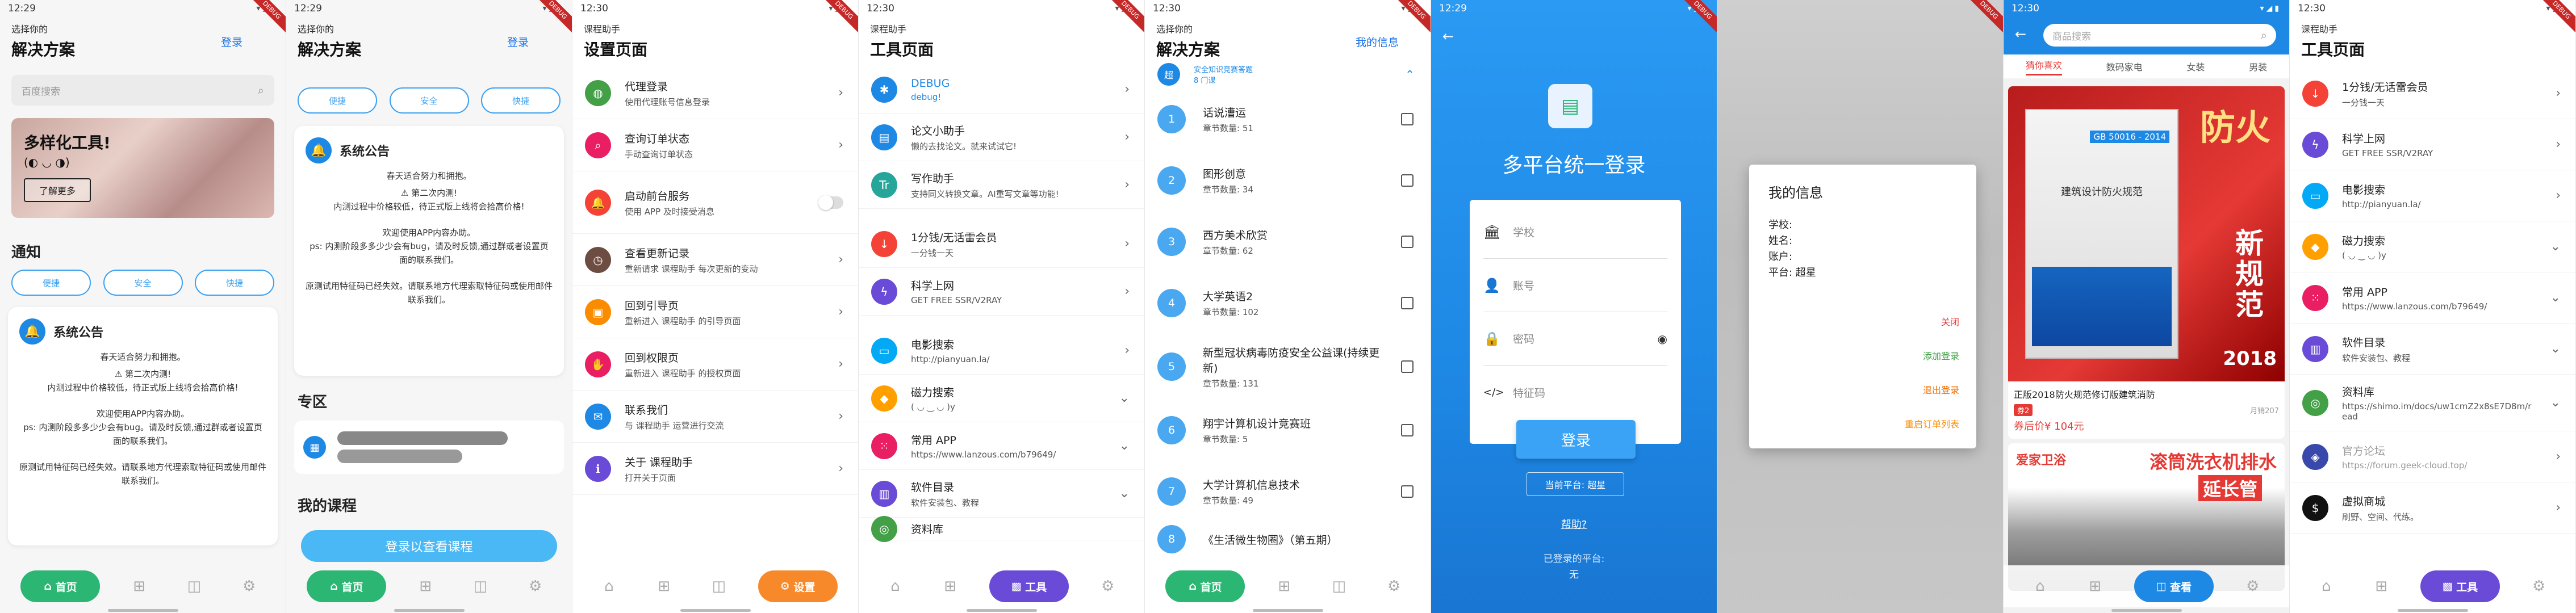 The height and width of the screenshot is (613, 2576). I want to click on settings-row: 🔔 启动前台服务 使用 APP 及时接受消息, so click(715, 202).